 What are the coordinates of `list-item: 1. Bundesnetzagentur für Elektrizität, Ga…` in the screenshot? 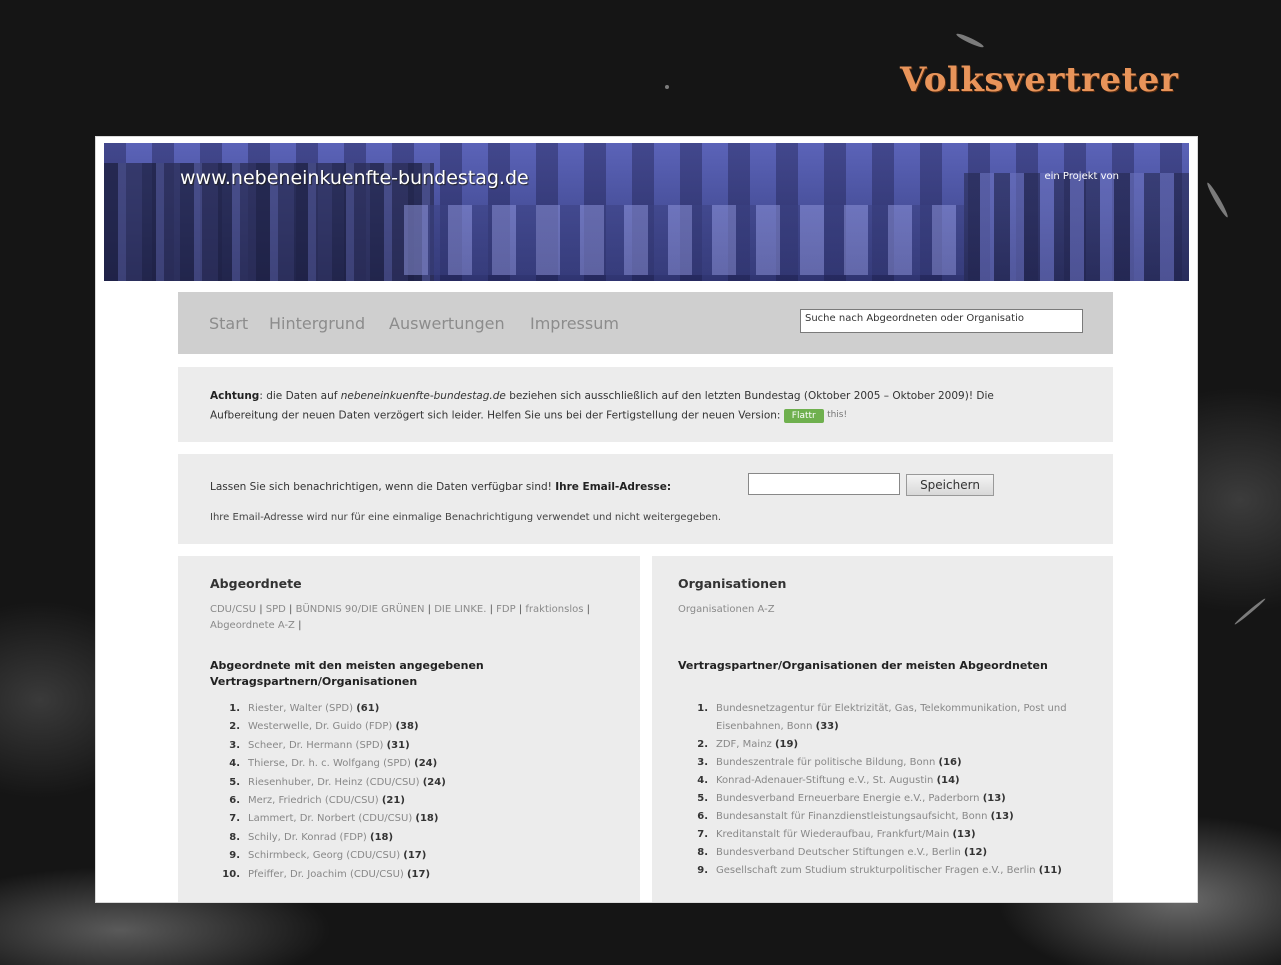 It's located at (883, 718).